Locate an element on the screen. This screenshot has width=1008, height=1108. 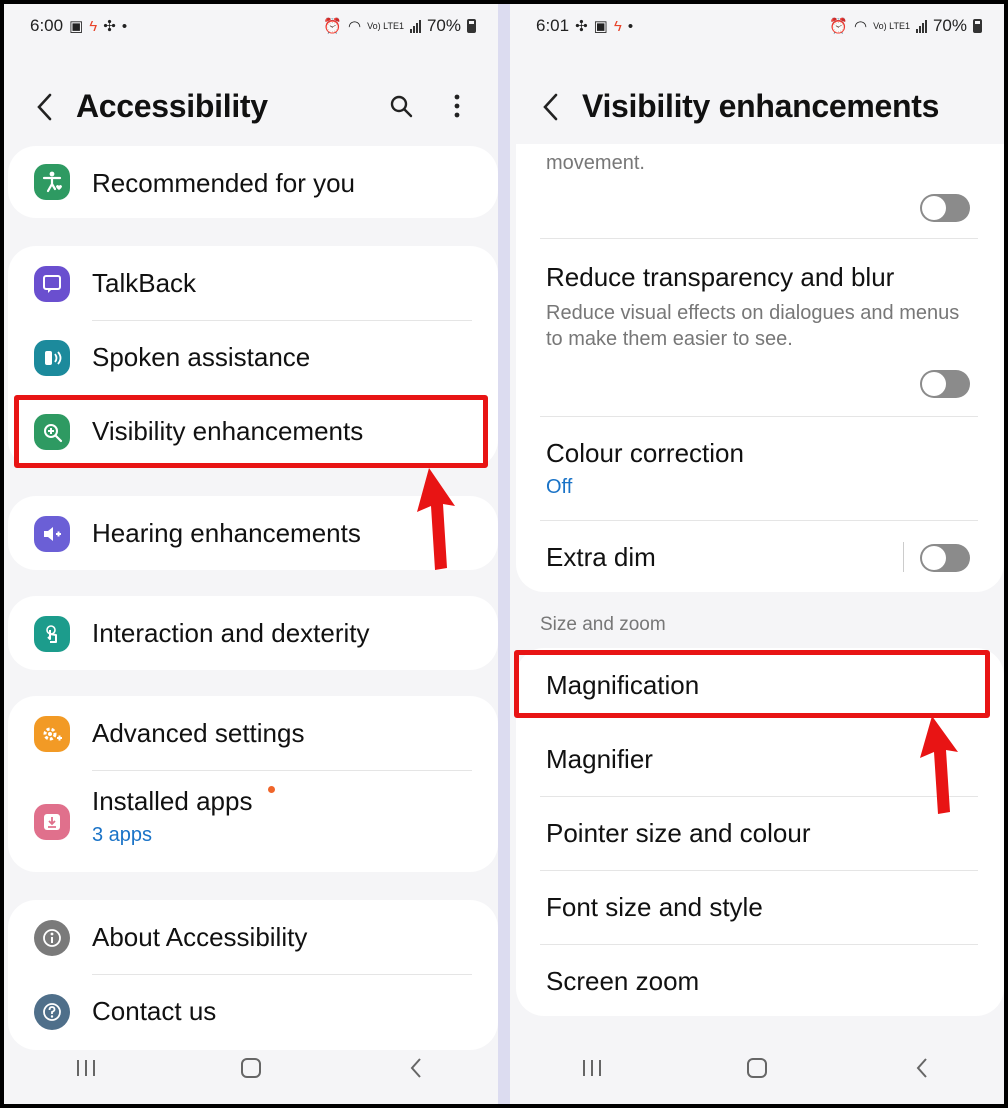
list-item-talkback: TalkBack is located at coordinates (253, 283).